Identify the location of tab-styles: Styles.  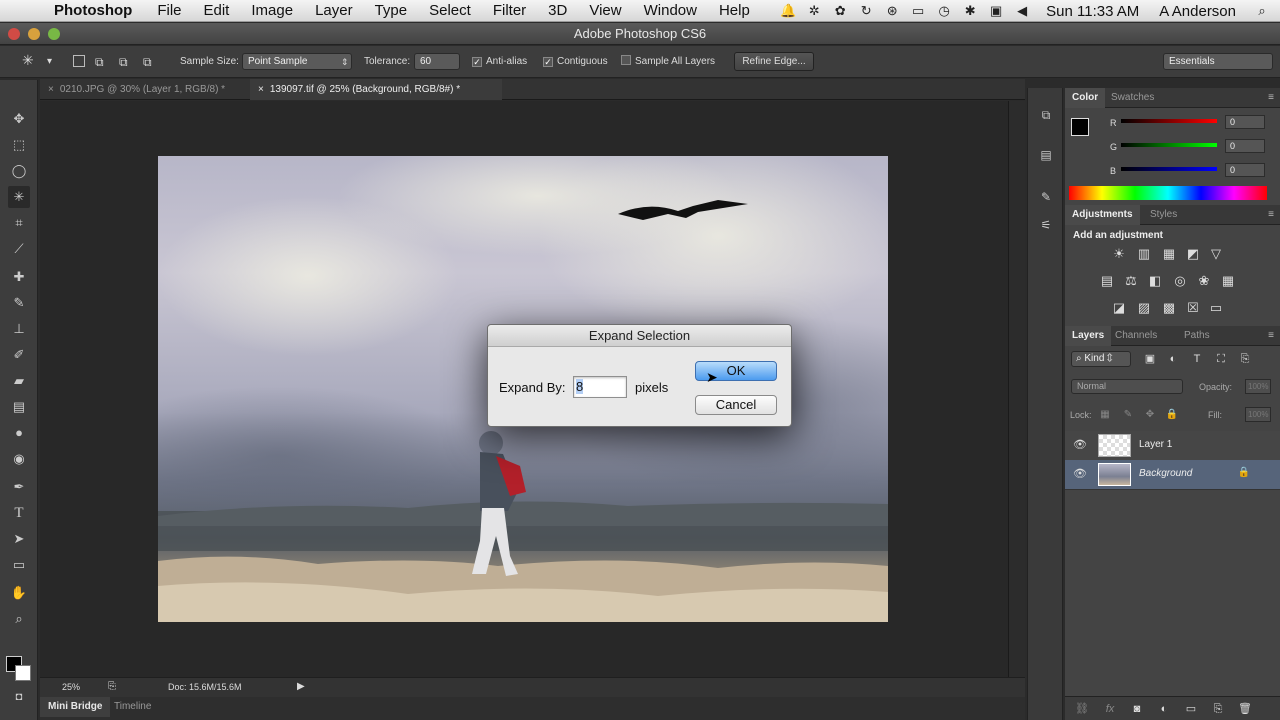
(1163, 215).